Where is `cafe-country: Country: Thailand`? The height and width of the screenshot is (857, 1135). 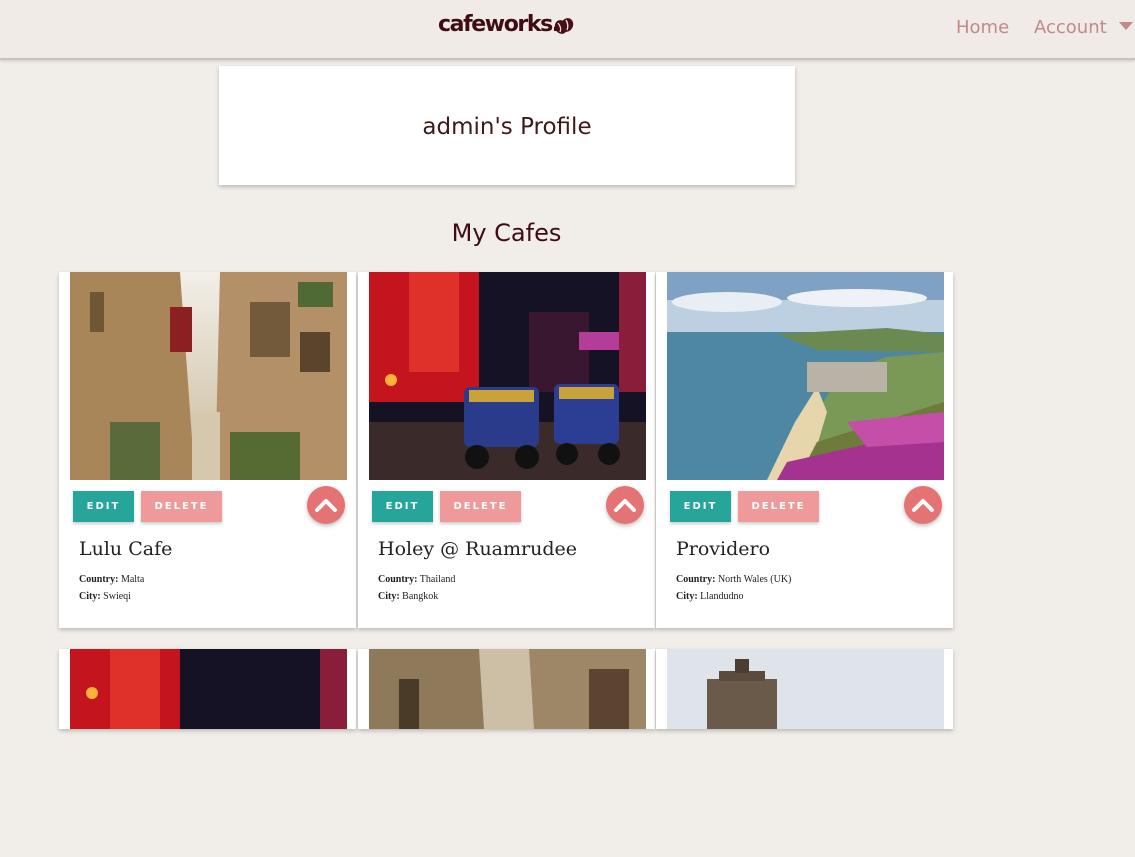 cafe-country: Country: Thailand is located at coordinates (416, 579).